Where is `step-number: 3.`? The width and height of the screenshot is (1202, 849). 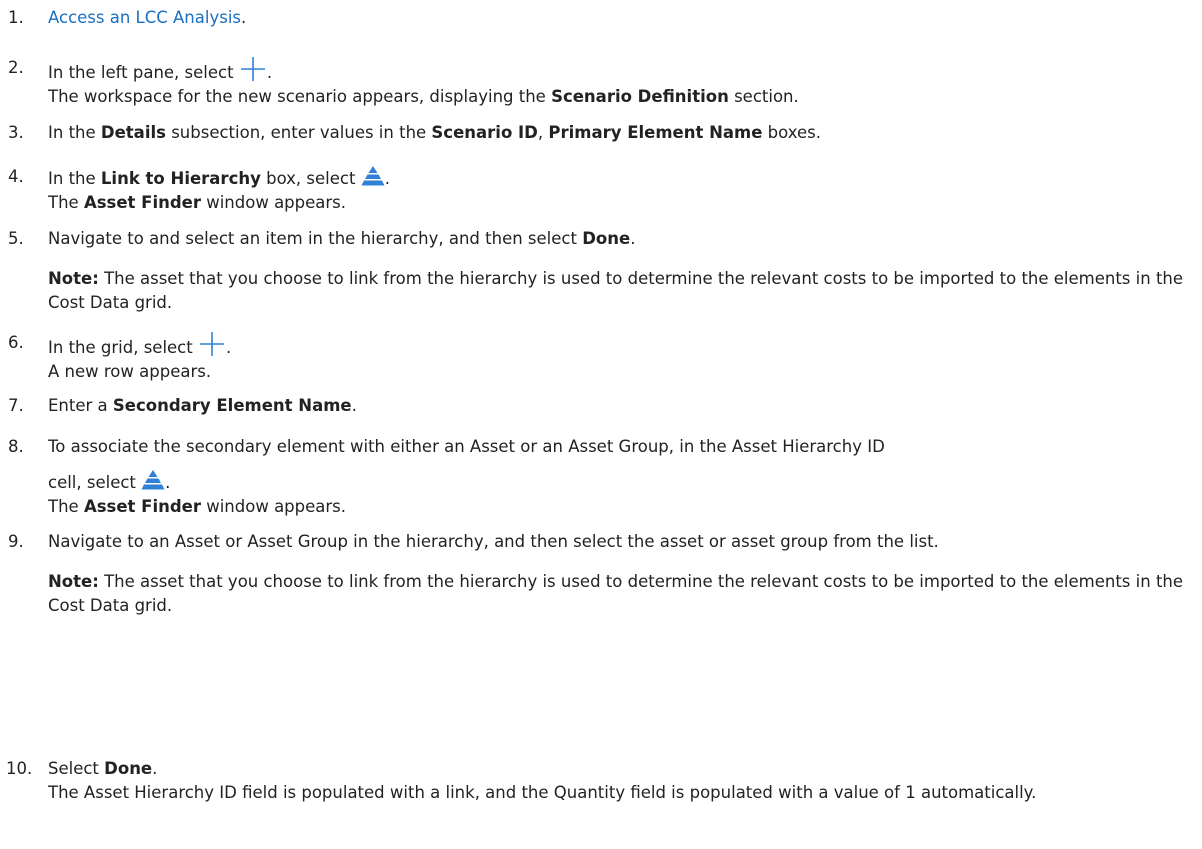
step-number: 3. is located at coordinates (16, 132).